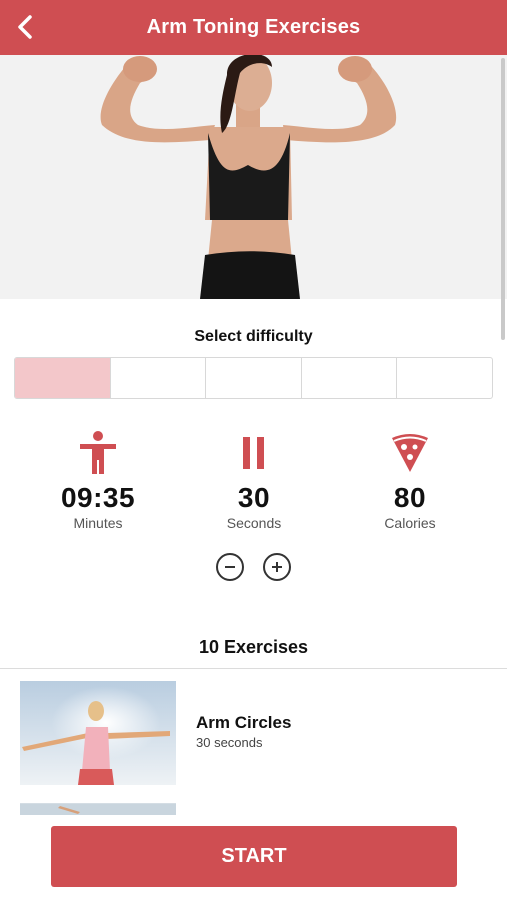 The image size is (507, 900). What do you see at coordinates (253, 336) in the screenshot?
I see `difficulty-label: Select difficulty` at bounding box center [253, 336].